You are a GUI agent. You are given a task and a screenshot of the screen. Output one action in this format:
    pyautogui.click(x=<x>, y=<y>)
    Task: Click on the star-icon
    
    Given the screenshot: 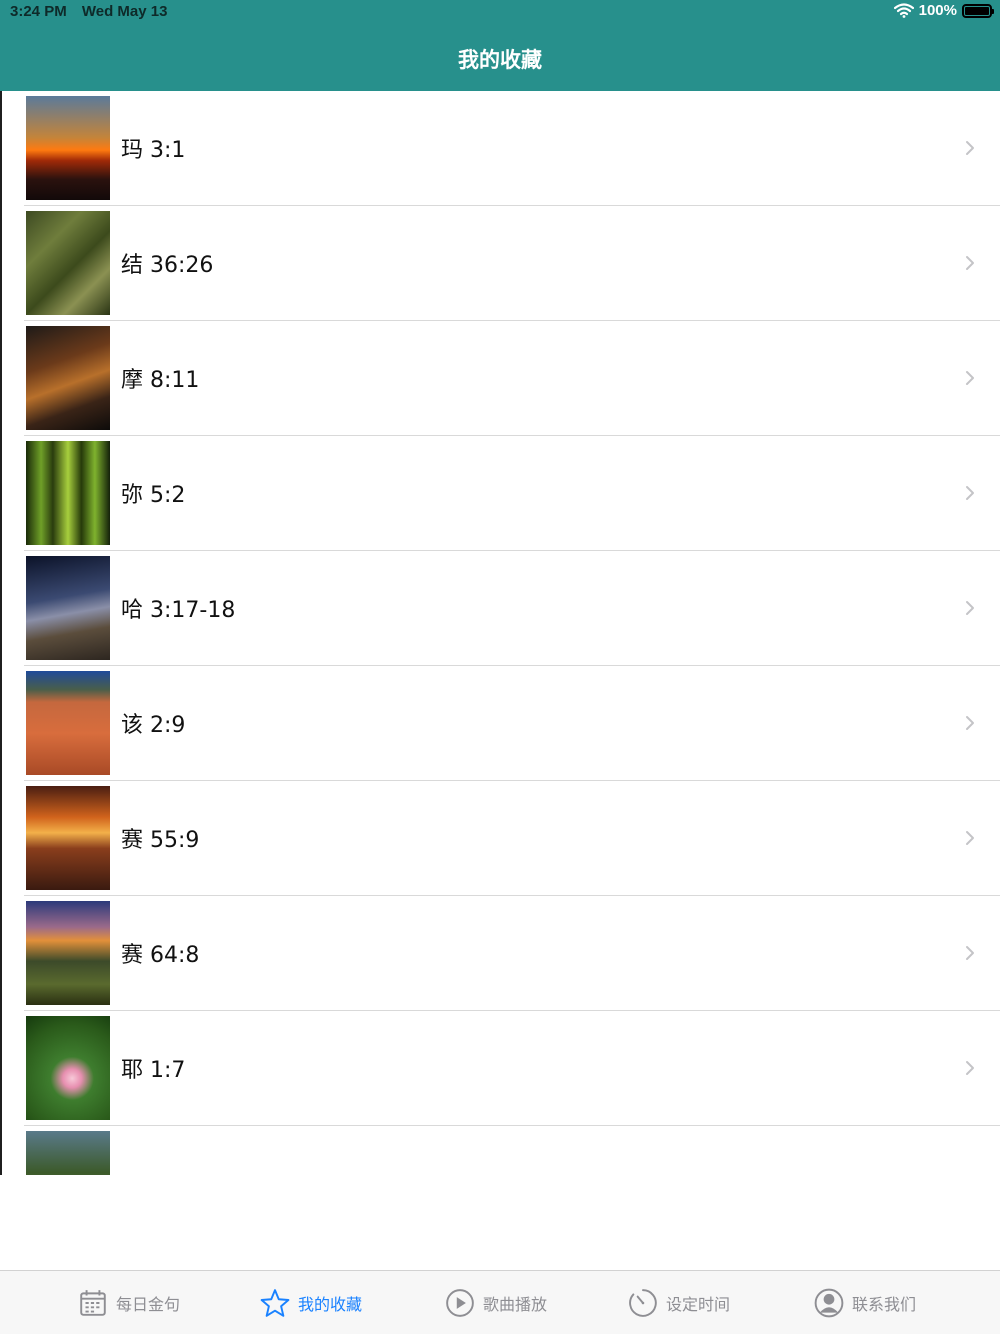 What is the action you would take?
    pyautogui.click(x=275, y=1303)
    